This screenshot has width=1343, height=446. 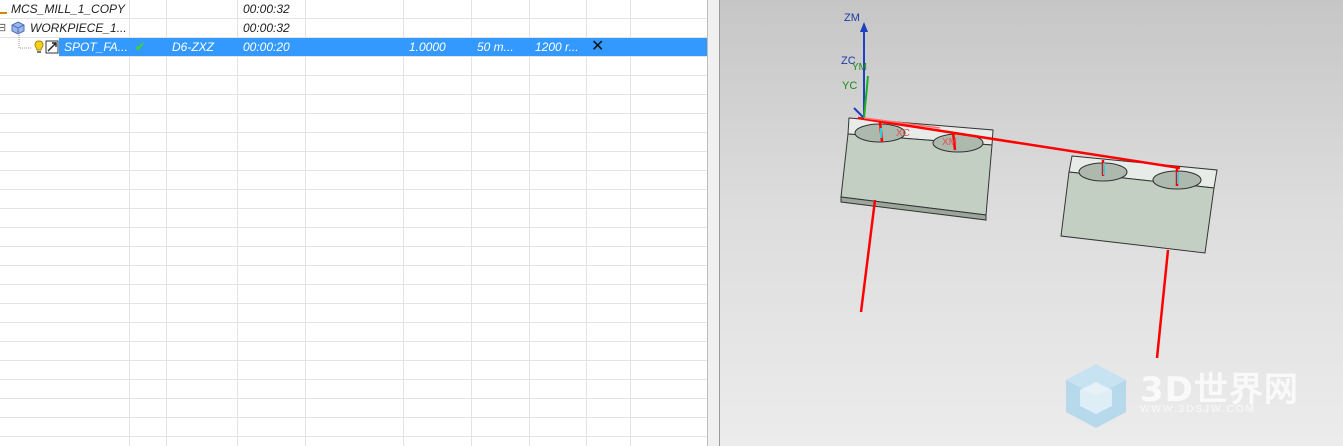 What do you see at coordinates (427, 47) in the screenshot?
I see `cell-value: 1.0000` at bounding box center [427, 47].